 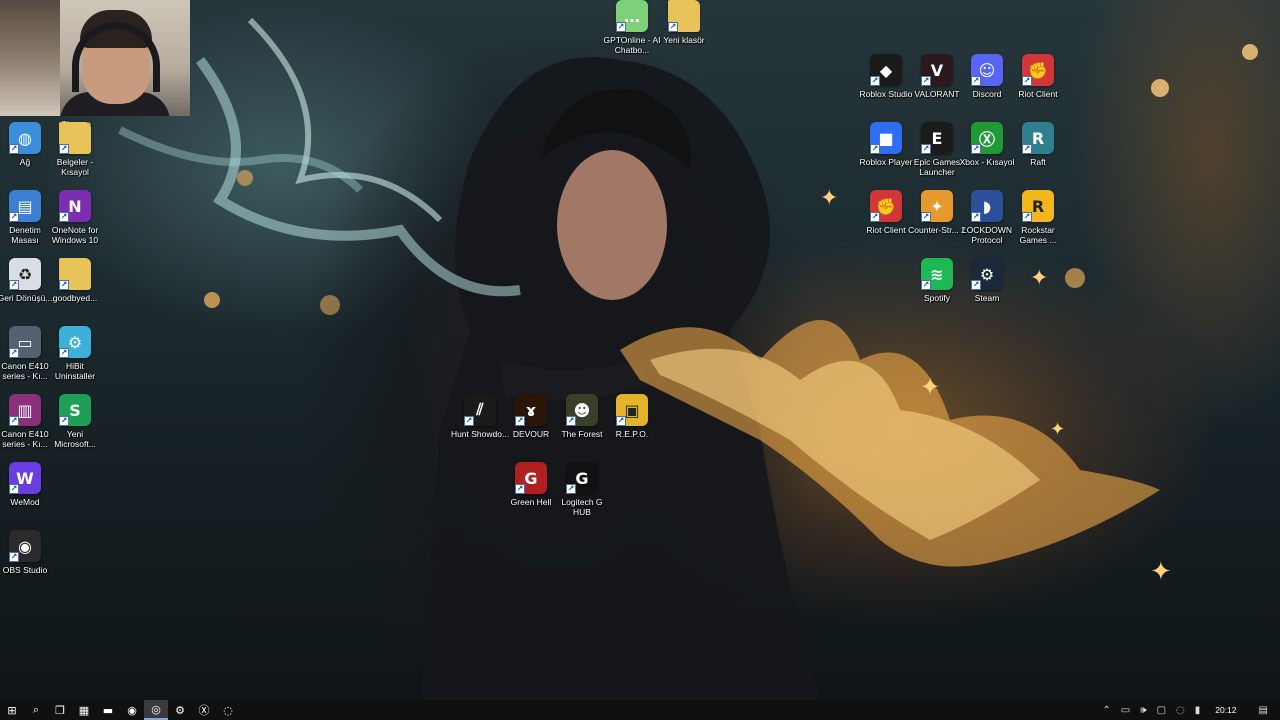 I want to click on desktop-icon-discord: ☺ ↗ Discord, so click(x=987, y=76).